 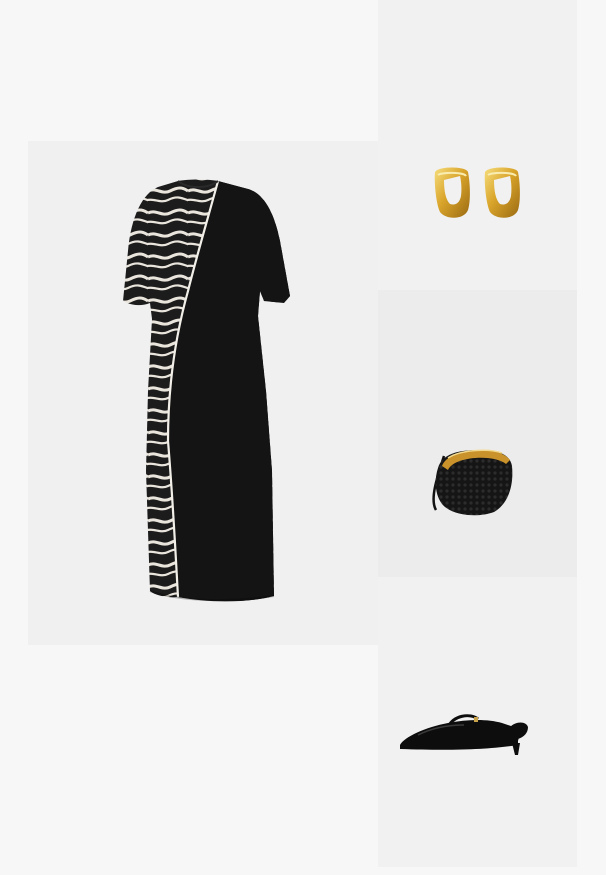 I want to click on dress-image, so click(x=206, y=390).